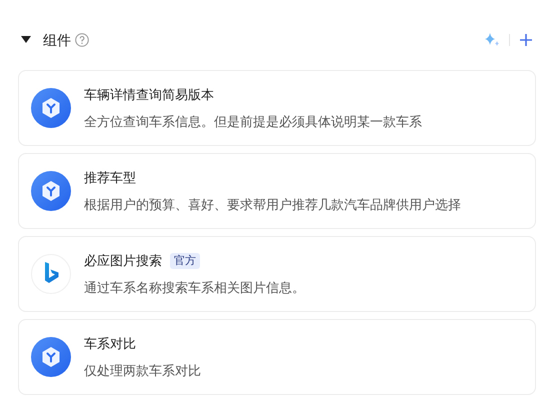  Describe the element at coordinates (194, 287) in the screenshot. I see `component-description: 通过车系名称搜索车系相关图片信息。` at that location.